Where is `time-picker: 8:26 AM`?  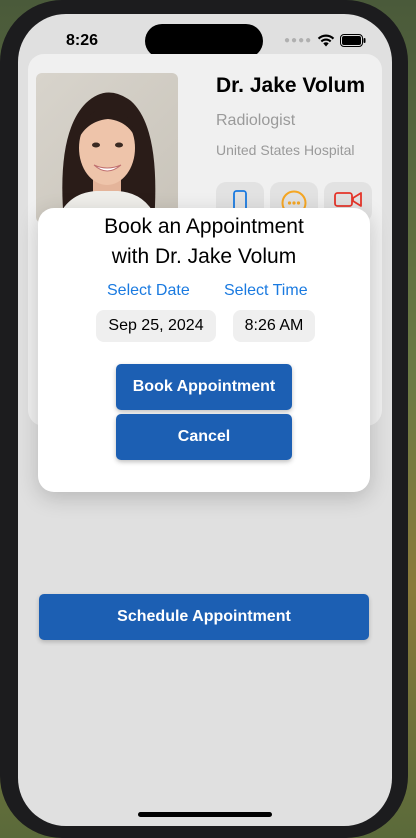 time-picker: 8:26 AM is located at coordinates (274, 326).